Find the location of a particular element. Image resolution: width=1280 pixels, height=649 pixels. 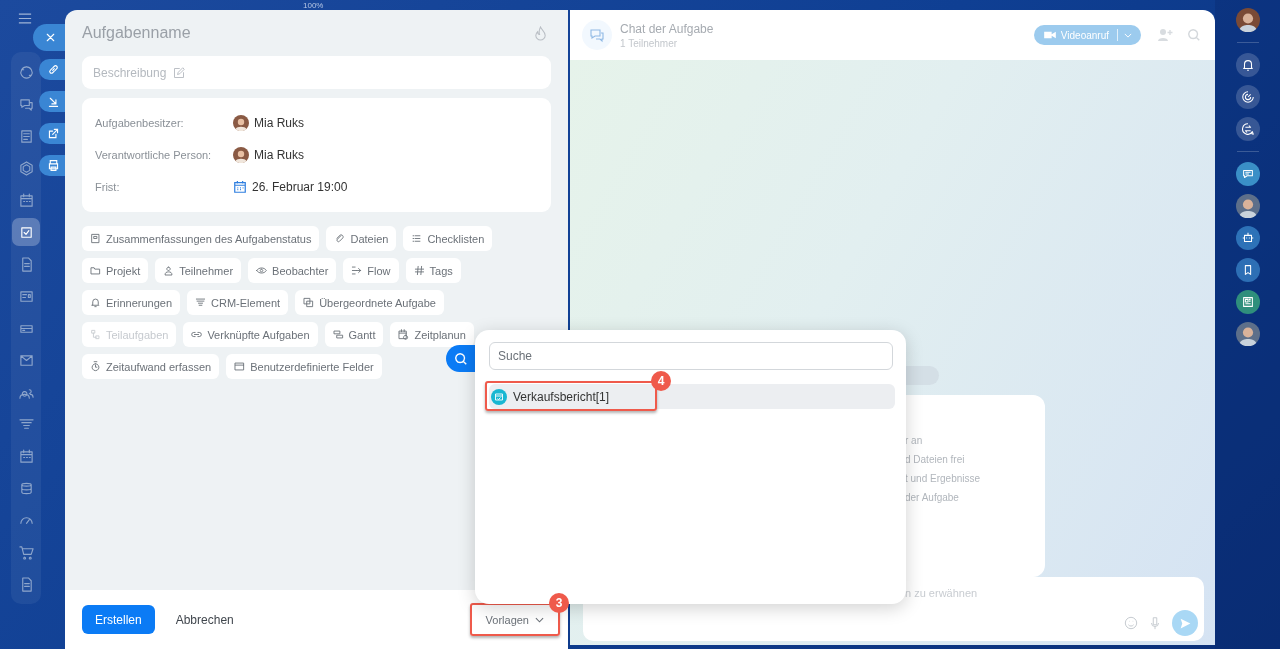

option-chip: Erinnerungen is located at coordinates (131, 302).